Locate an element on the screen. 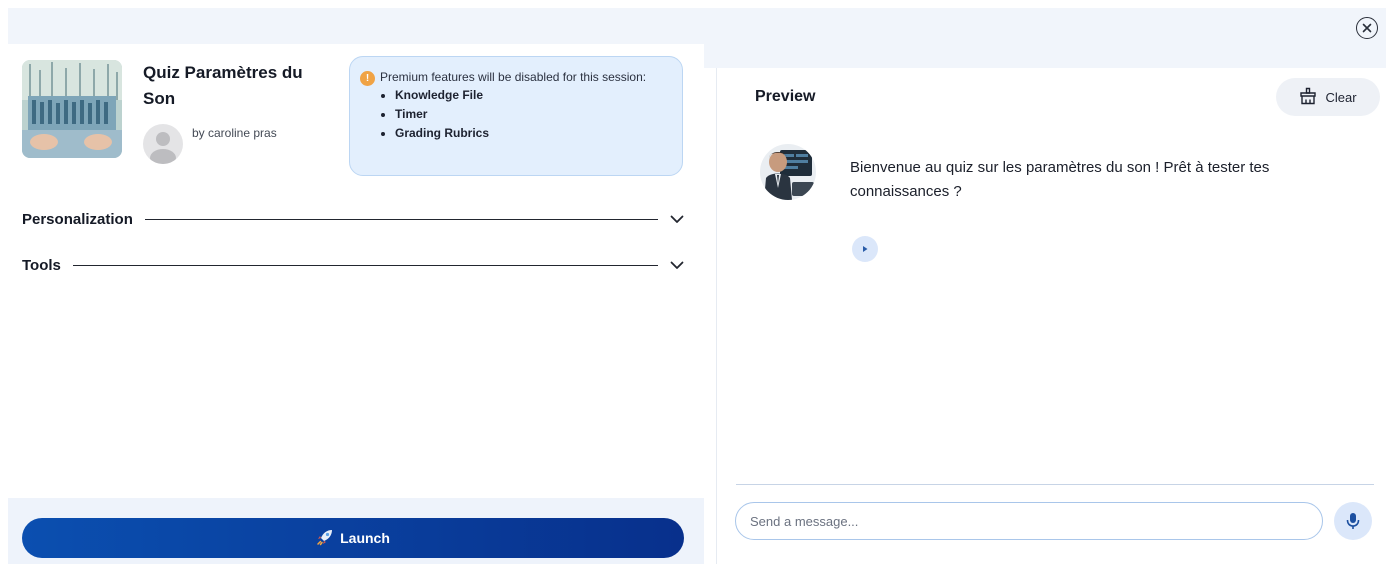 Image resolution: width=1386 pixels, height=564 pixels. premium-feature-list: Knowledge File Timer Grading Rubrics is located at coordinates (525, 114).